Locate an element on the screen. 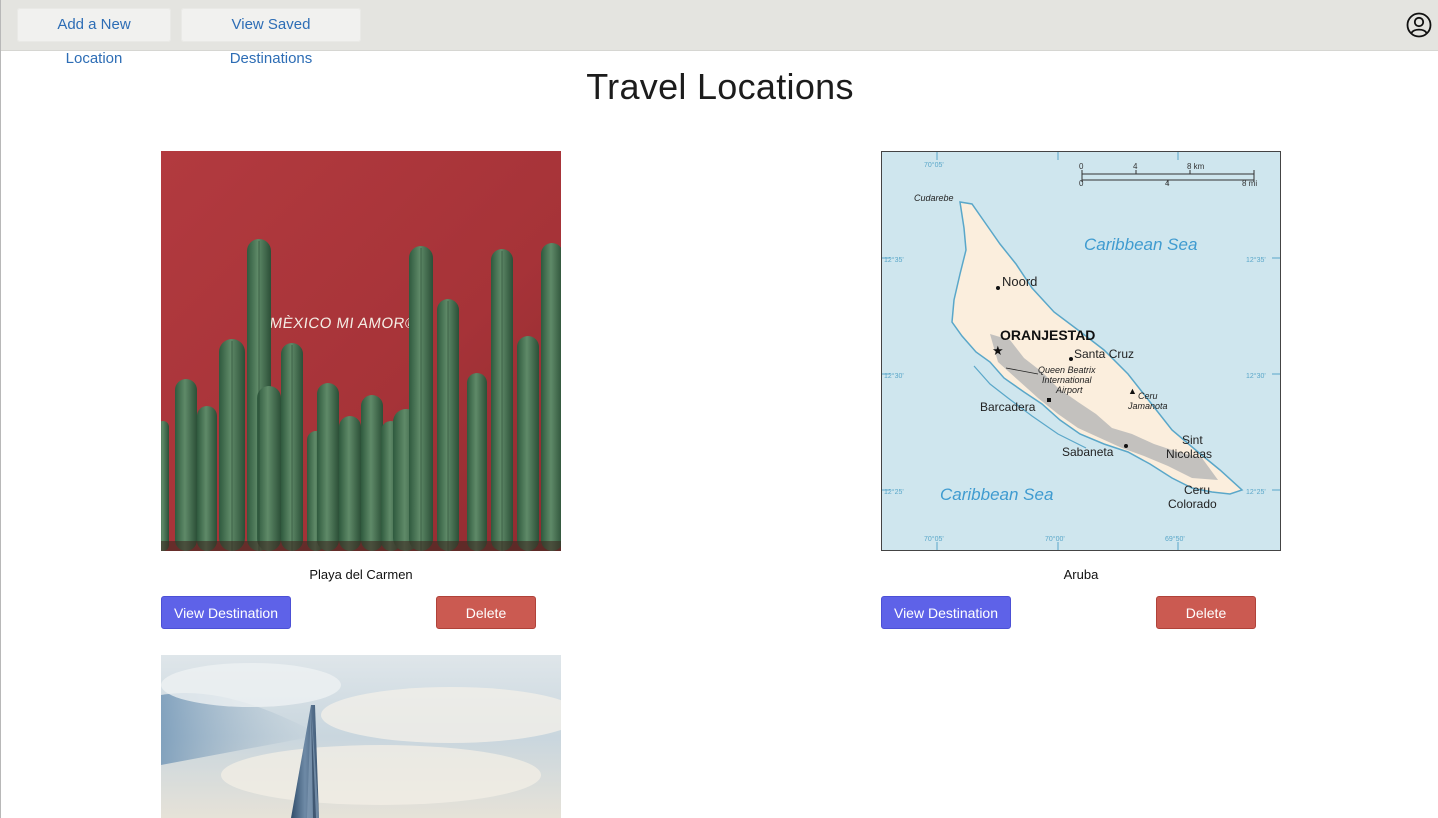 This screenshot has height=818, width=1438. map-label: Sint is located at coordinates (1192, 440).